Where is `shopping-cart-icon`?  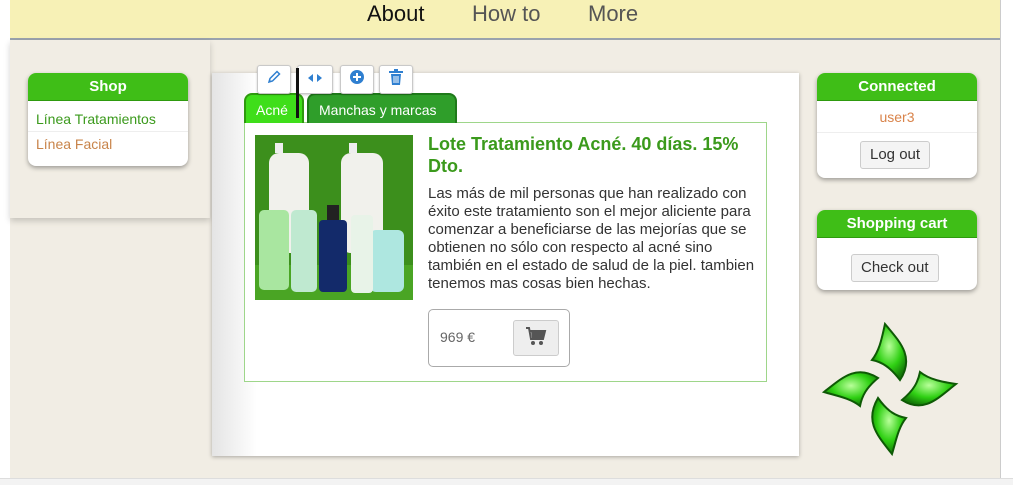
shopping-cart-icon is located at coordinates (536, 338).